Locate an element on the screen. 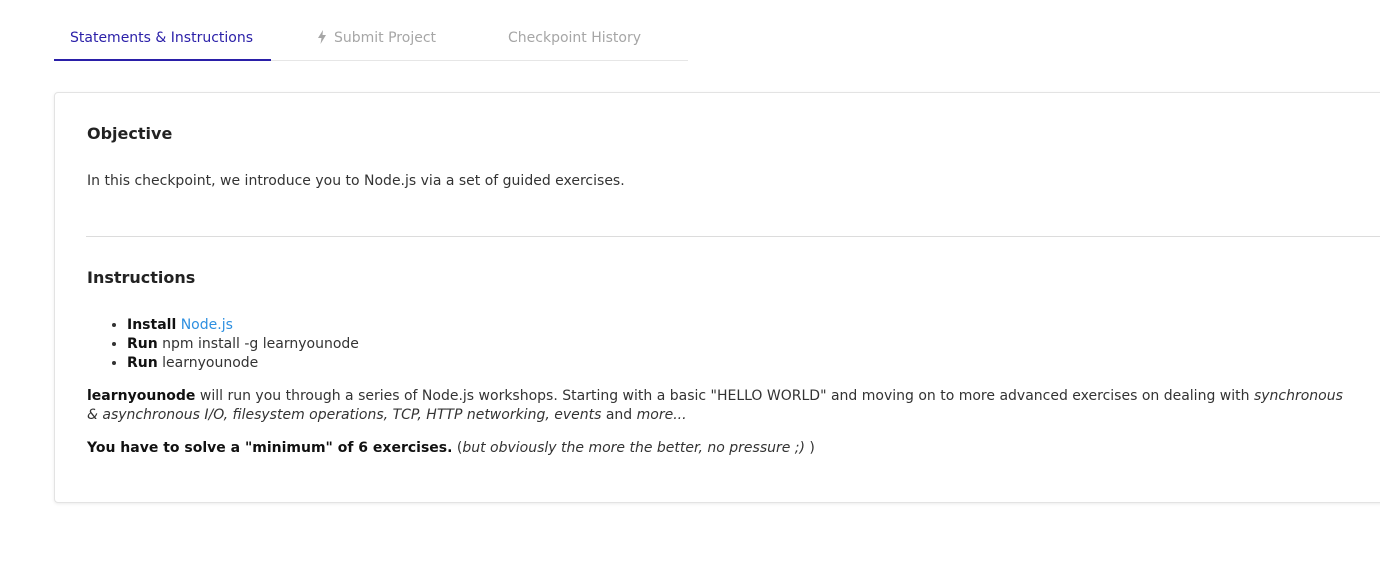 Image resolution: width=1380 pixels, height=581 pixels. tab-submit-project: Submit Project is located at coordinates (366, 39).